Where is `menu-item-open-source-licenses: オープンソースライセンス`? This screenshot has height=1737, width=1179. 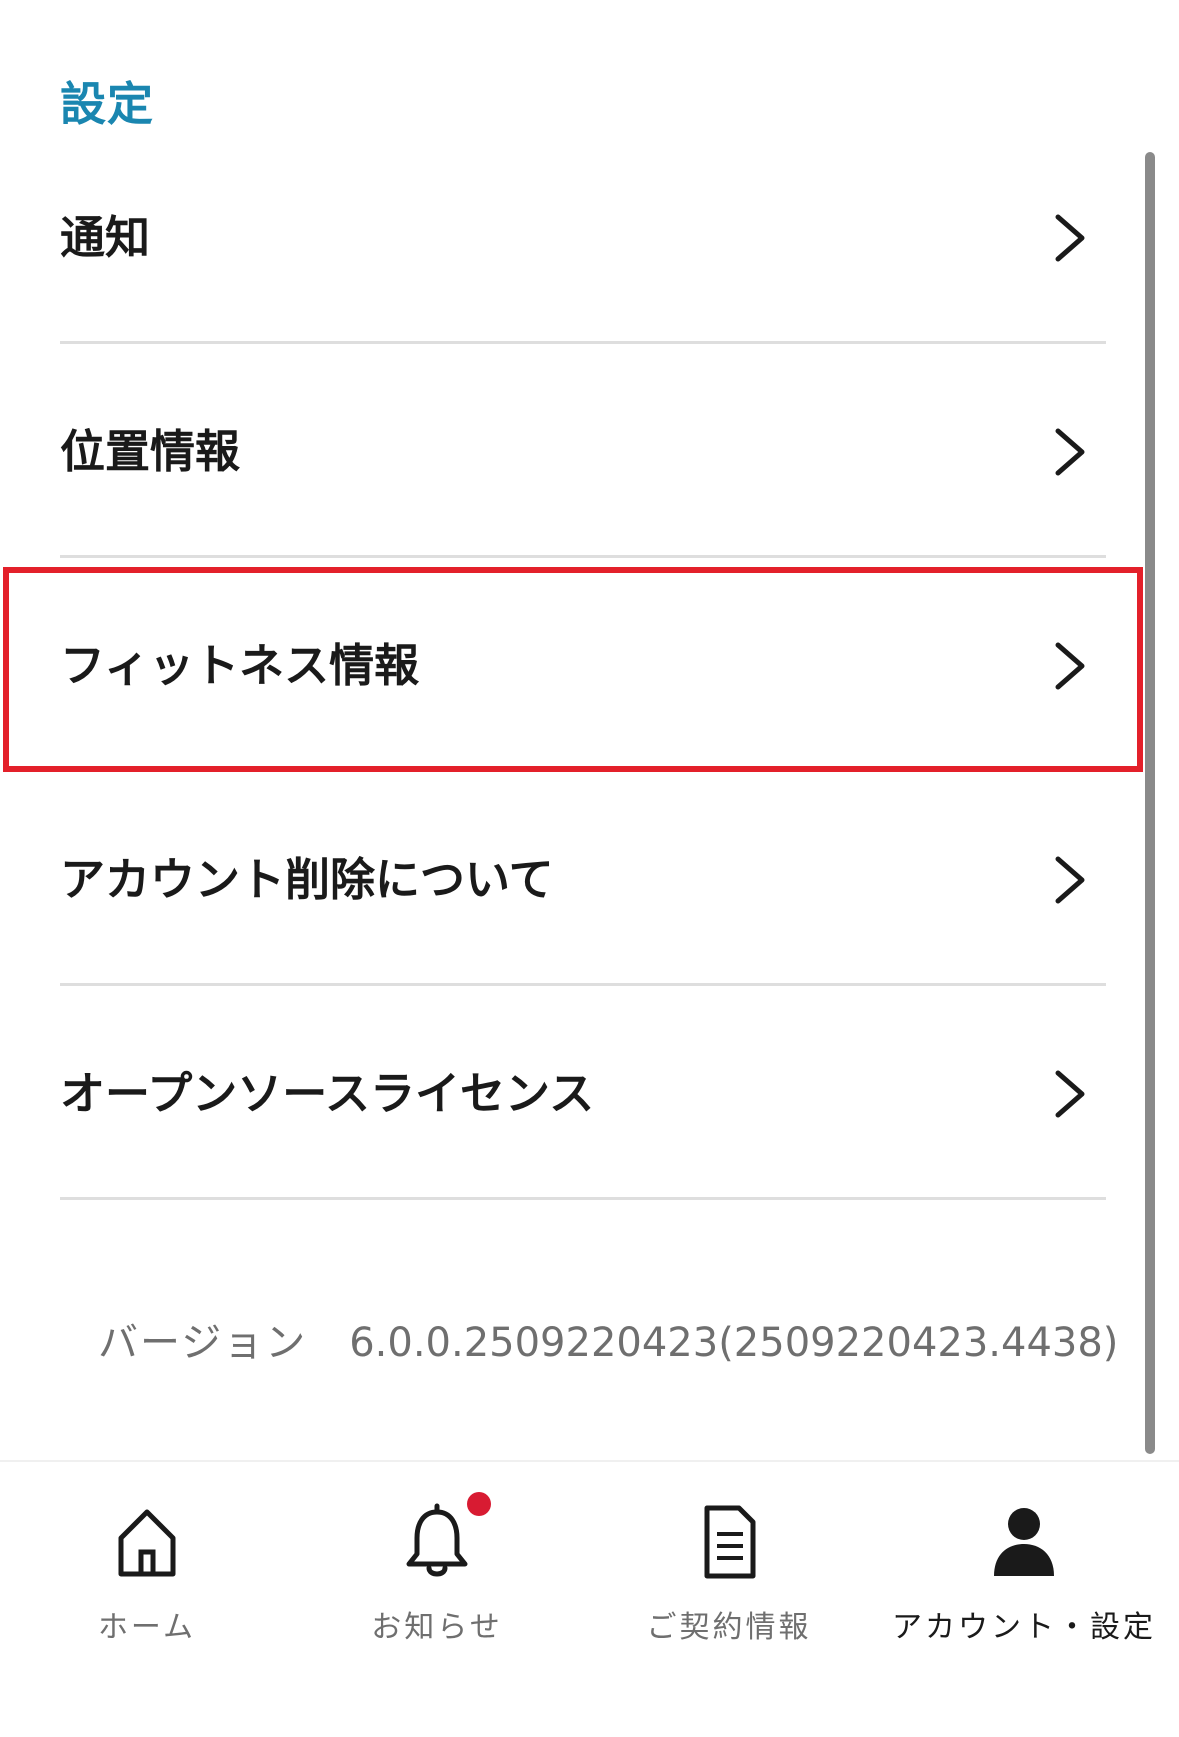
menu-item-open-source-licenses: オープンソースライセンス is located at coordinates (583, 1093).